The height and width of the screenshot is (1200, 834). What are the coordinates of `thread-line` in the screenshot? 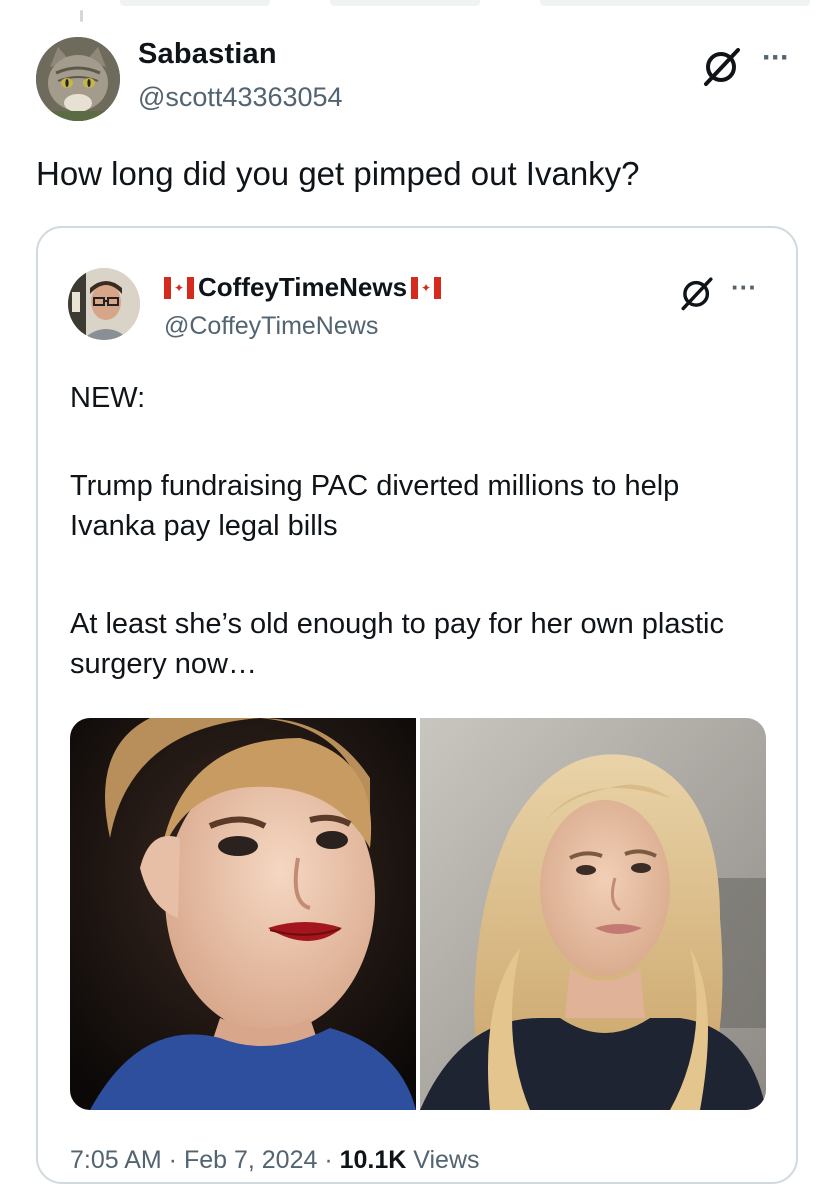 It's located at (81, 16).